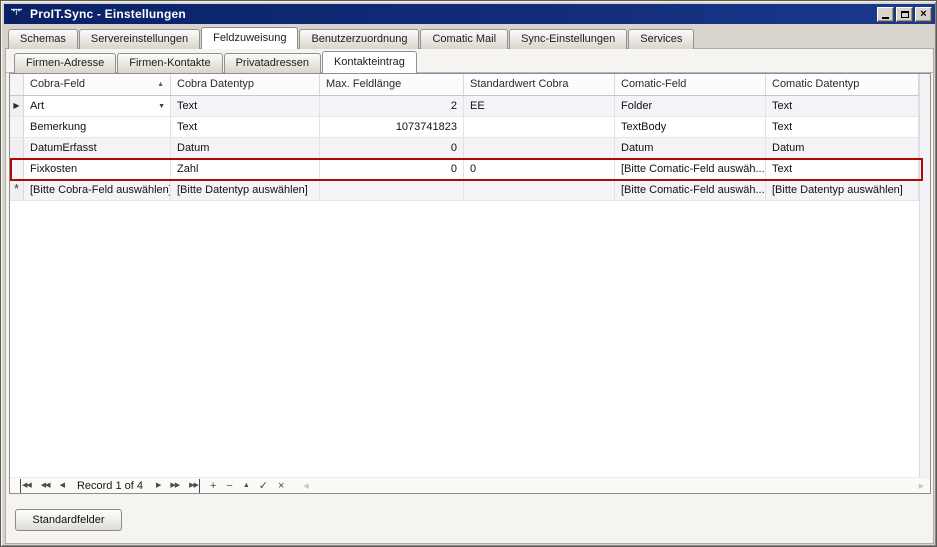 The height and width of the screenshot is (547, 937). I want to click on cell-cobra-feld: [Bitte Cobra-Feld auswählen], so click(97, 190).